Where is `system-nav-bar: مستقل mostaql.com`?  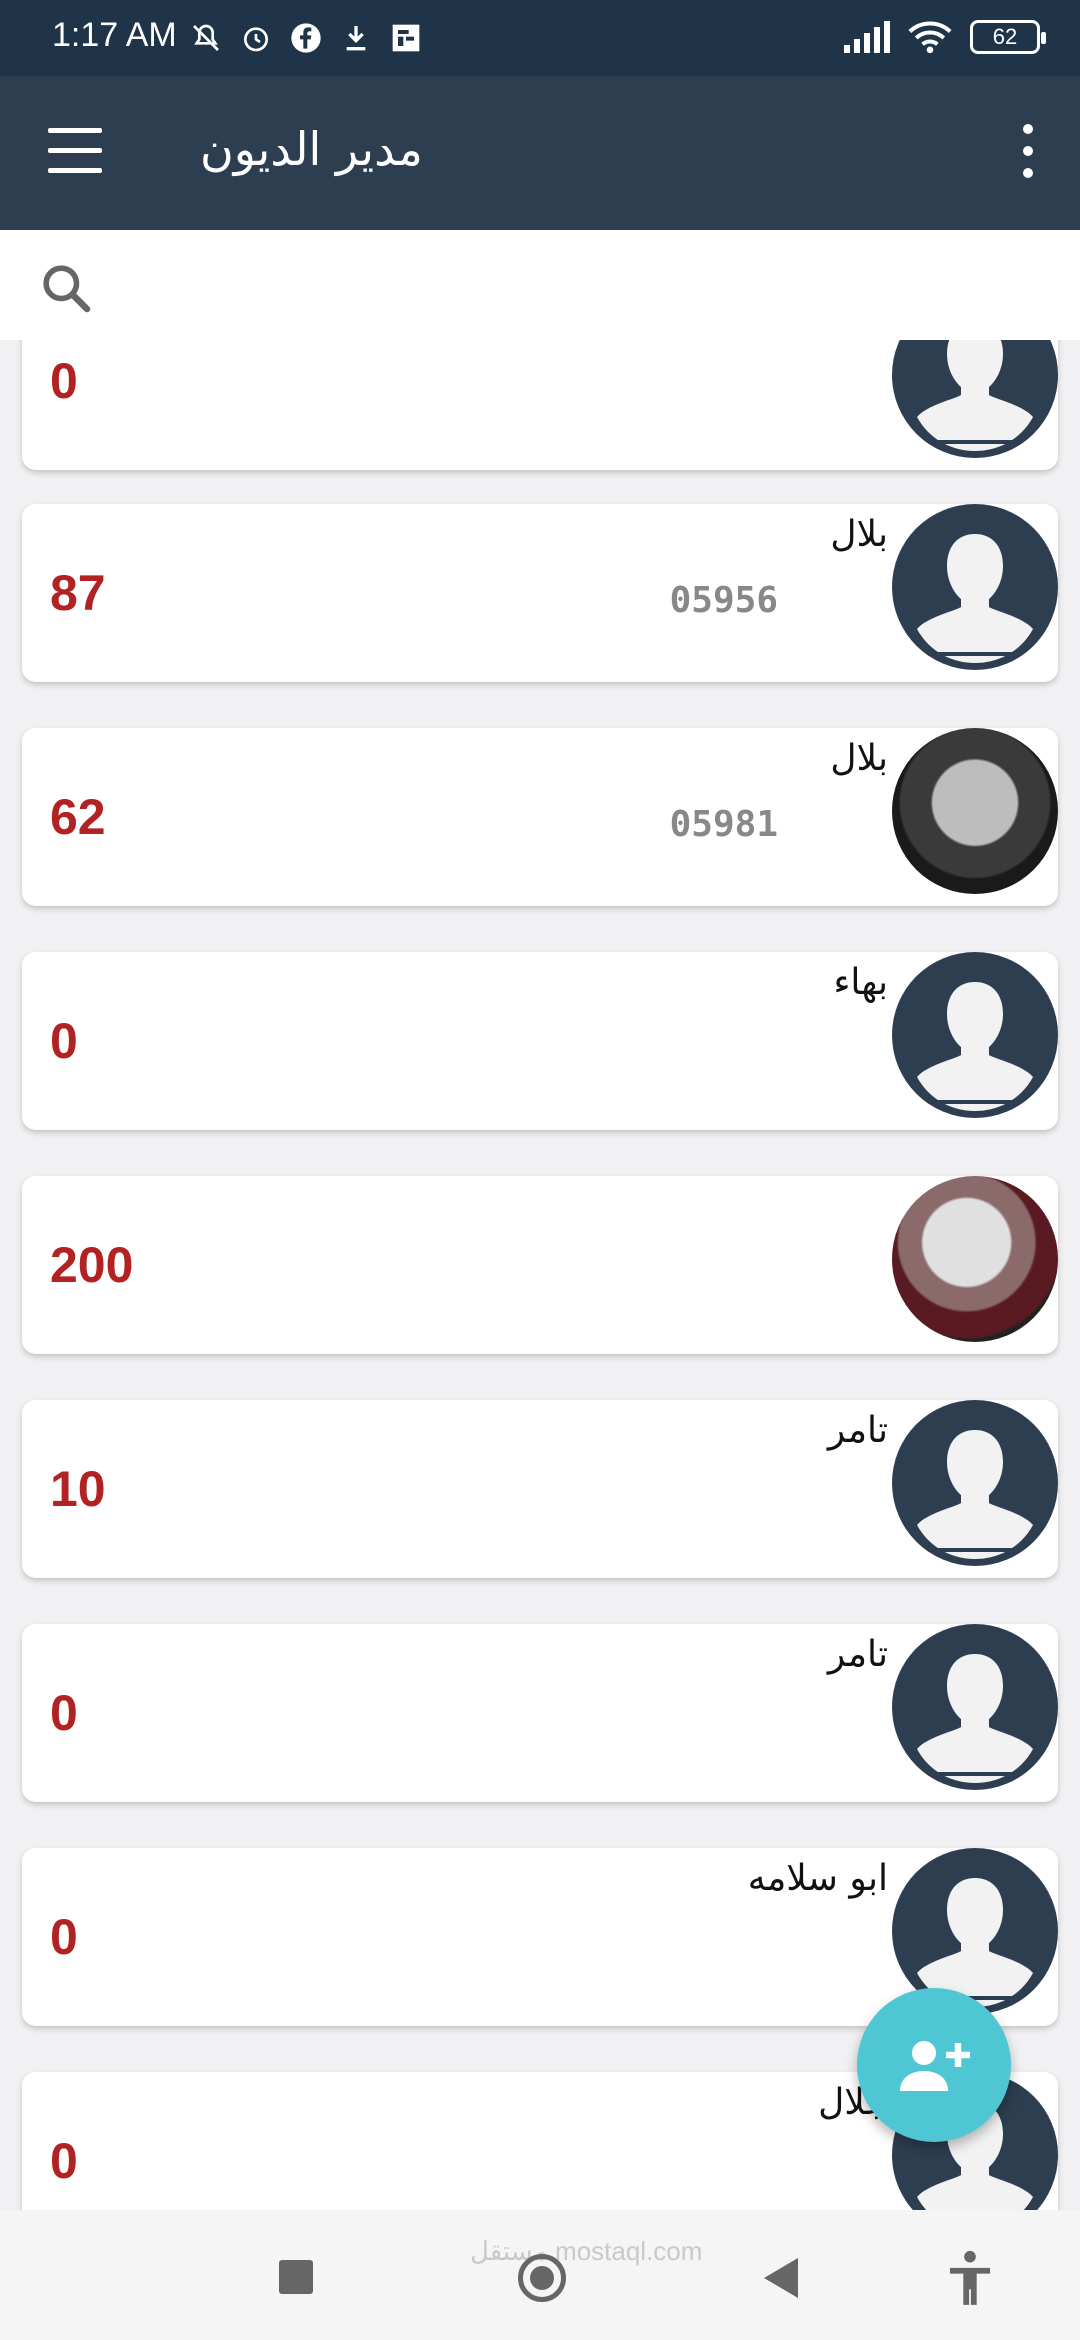 system-nav-bar: مستقل mostaql.com is located at coordinates (540, 2275).